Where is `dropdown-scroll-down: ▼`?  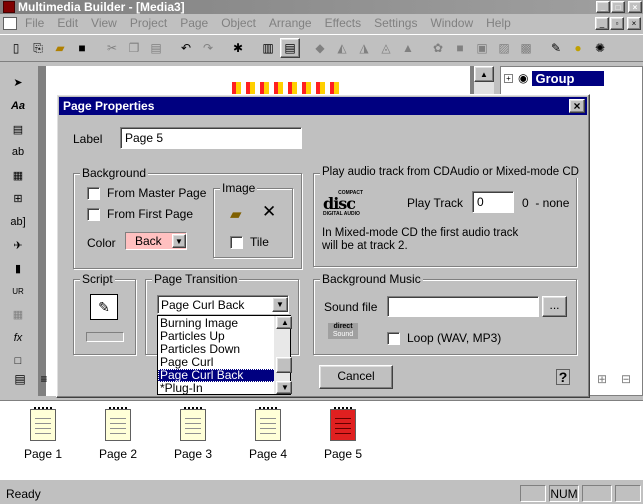 dropdown-scroll-down: ▼ is located at coordinates (284, 387).